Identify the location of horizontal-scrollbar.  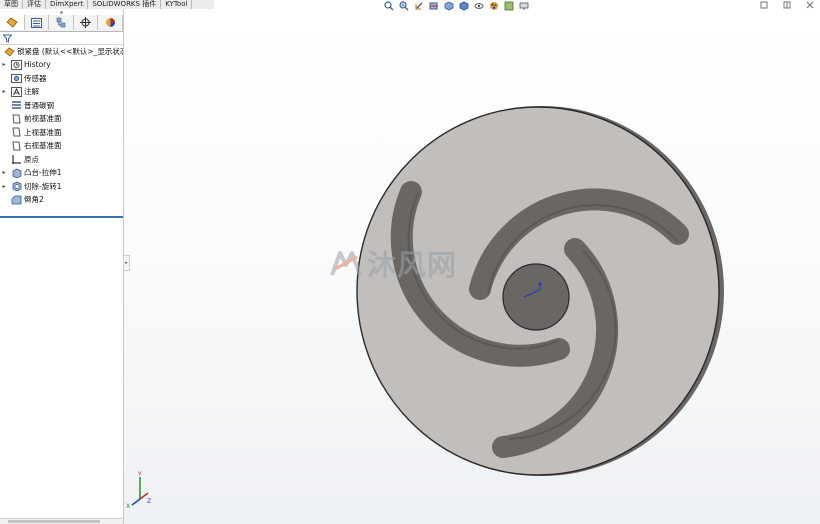
(61, 521).